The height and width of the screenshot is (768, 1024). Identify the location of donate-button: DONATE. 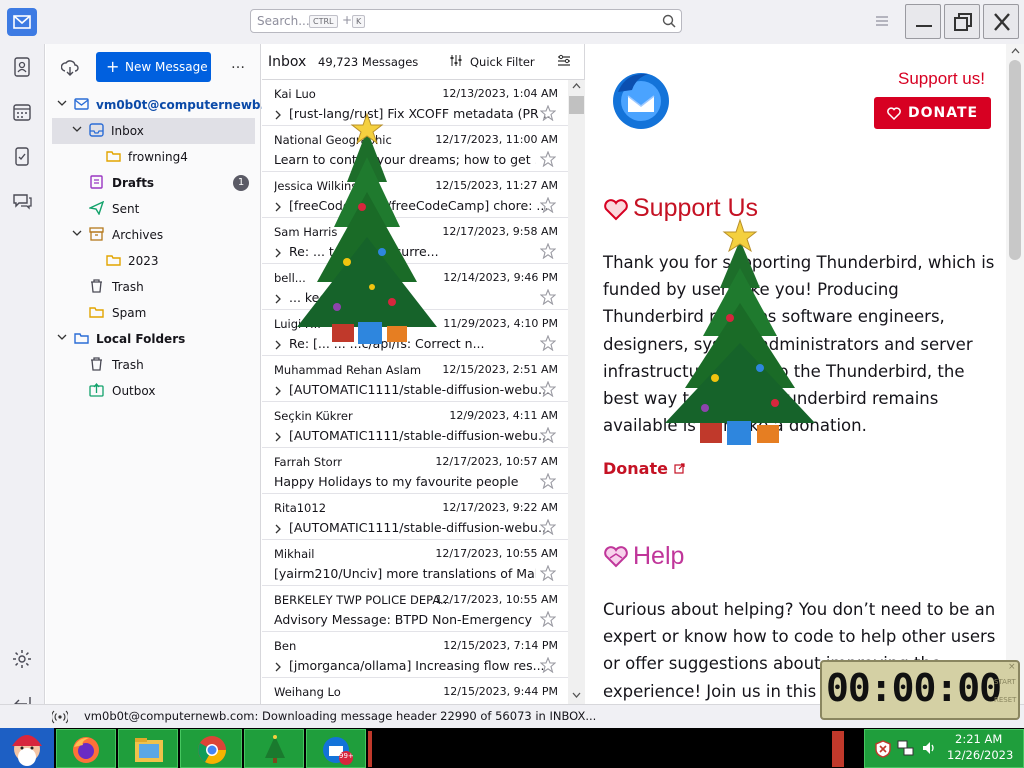
(932, 113).